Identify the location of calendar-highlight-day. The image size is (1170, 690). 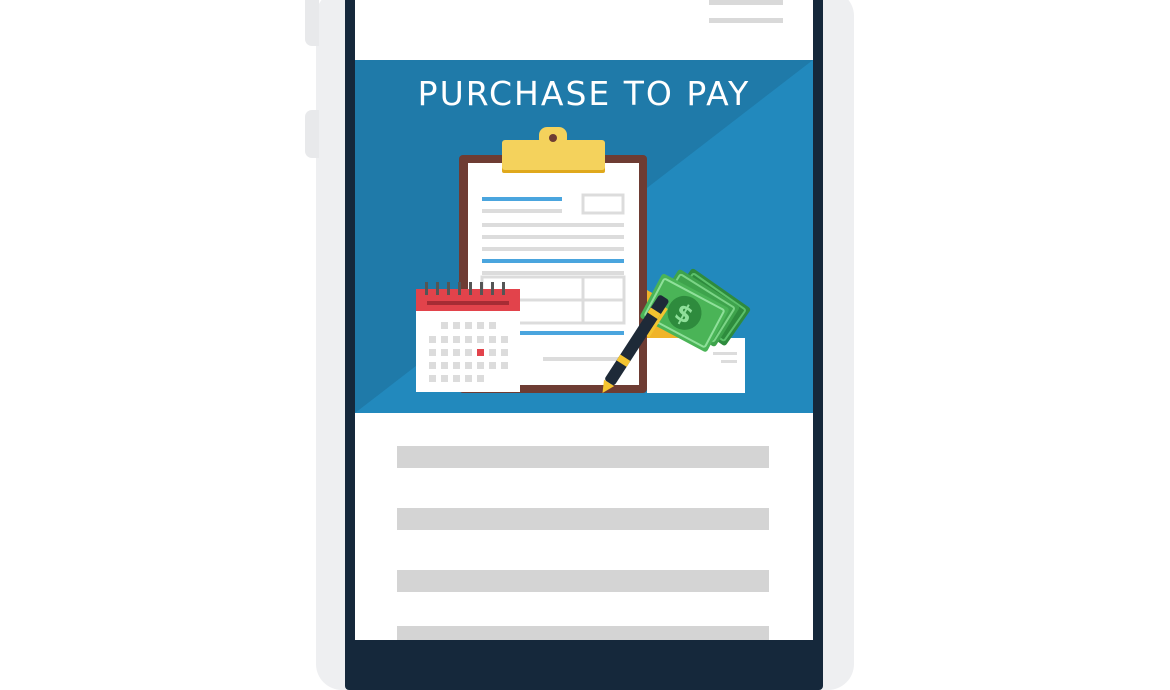
(480, 352).